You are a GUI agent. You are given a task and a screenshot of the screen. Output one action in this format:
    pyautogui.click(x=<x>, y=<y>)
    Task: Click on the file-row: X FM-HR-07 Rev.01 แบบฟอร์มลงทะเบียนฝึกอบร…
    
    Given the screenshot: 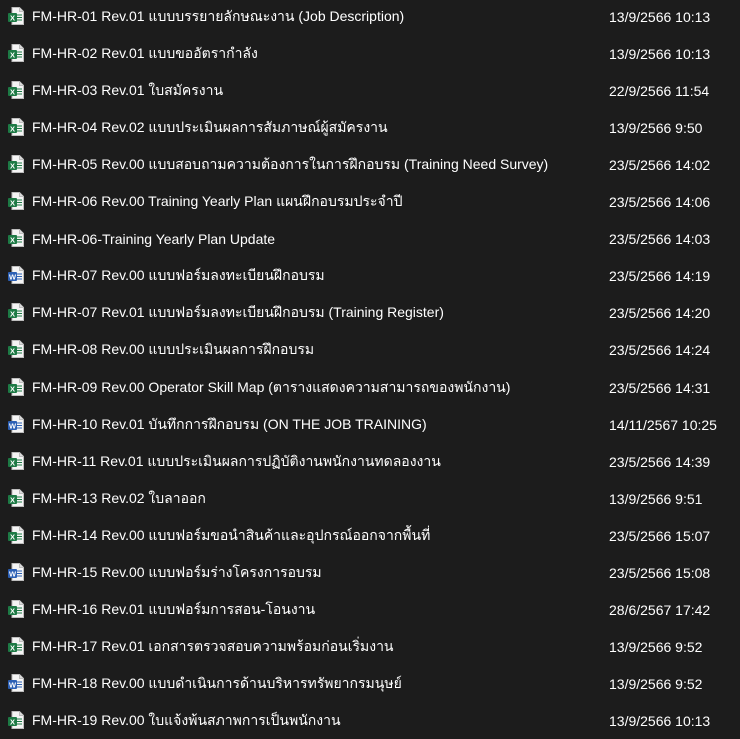 What is the action you would take?
    pyautogui.click(x=370, y=313)
    